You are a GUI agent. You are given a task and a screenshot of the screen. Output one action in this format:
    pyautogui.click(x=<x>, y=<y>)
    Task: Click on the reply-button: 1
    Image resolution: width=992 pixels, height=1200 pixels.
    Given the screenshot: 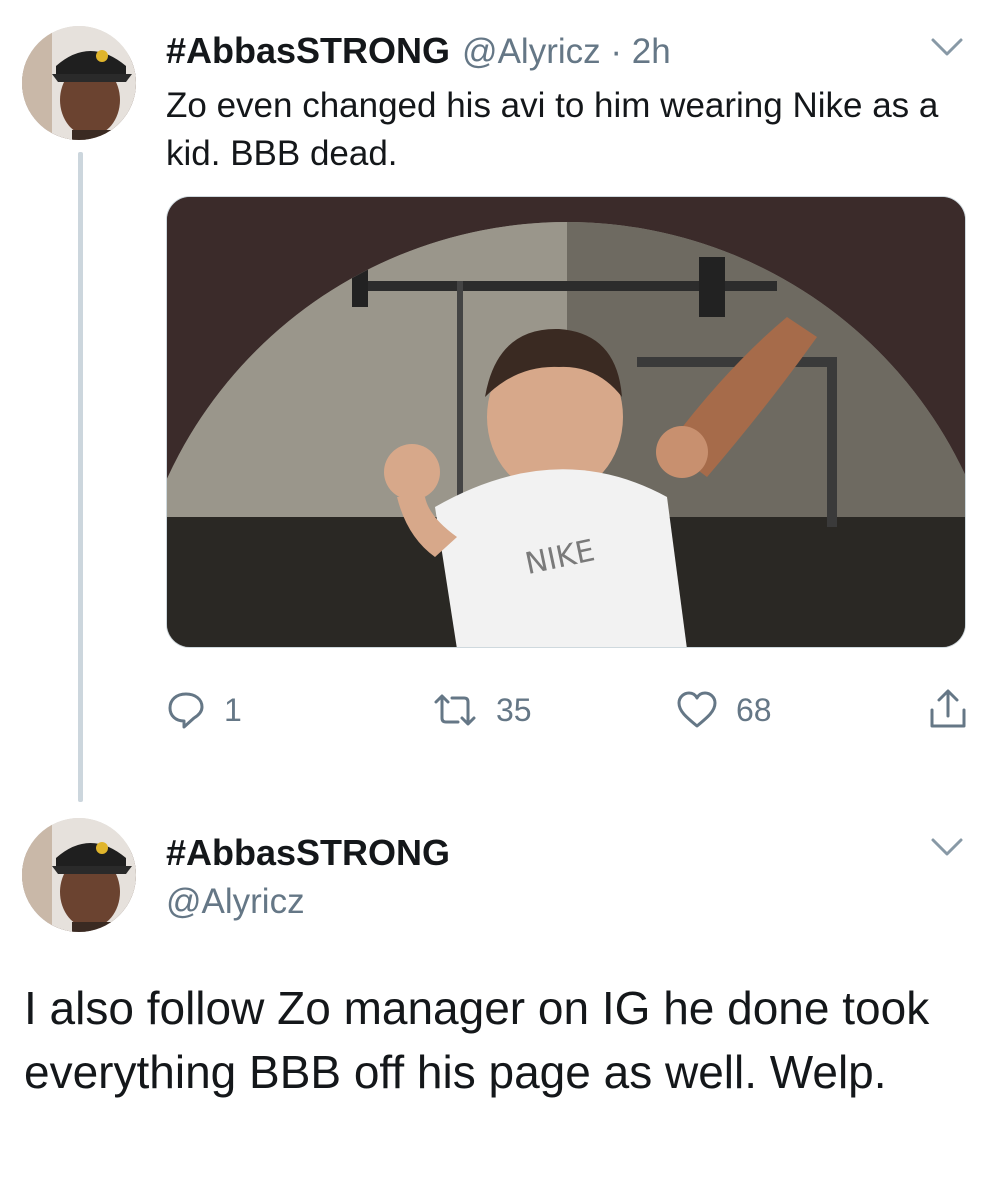 What is the action you would take?
    pyautogui.click(x=204, y=710)
    